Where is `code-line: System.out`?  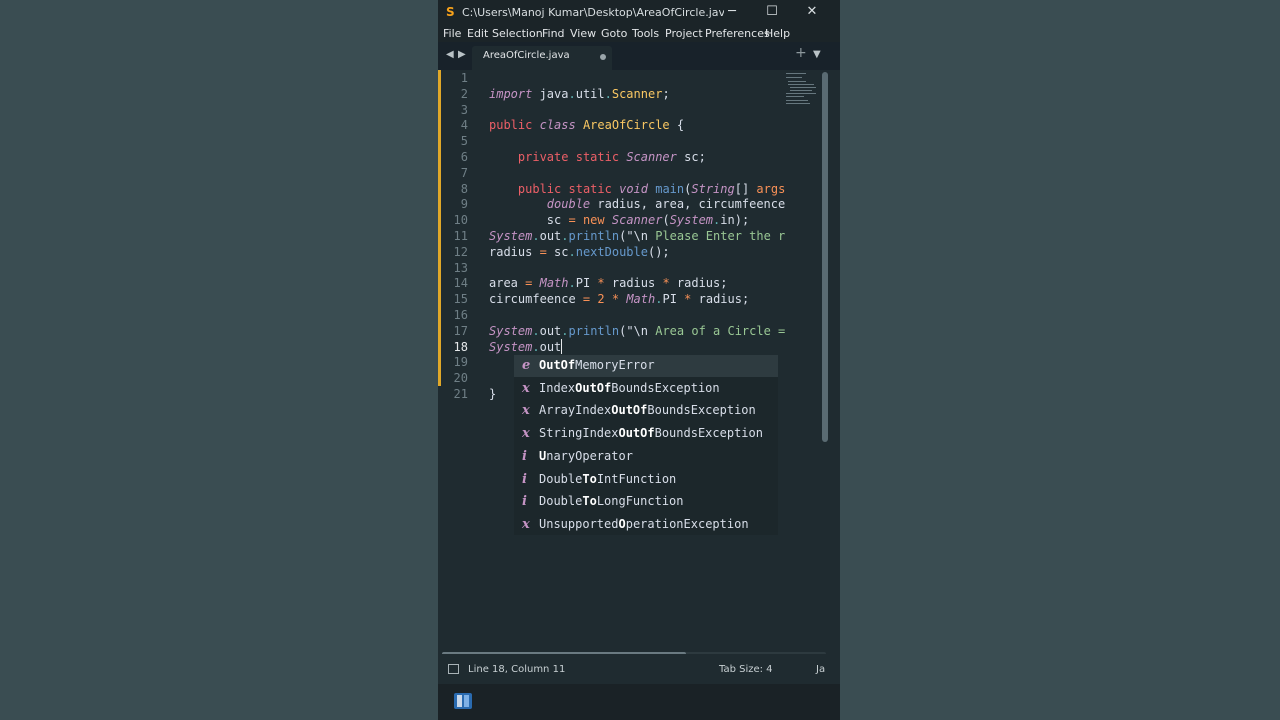 code-line: System.out is located at coordinates (525, 347).